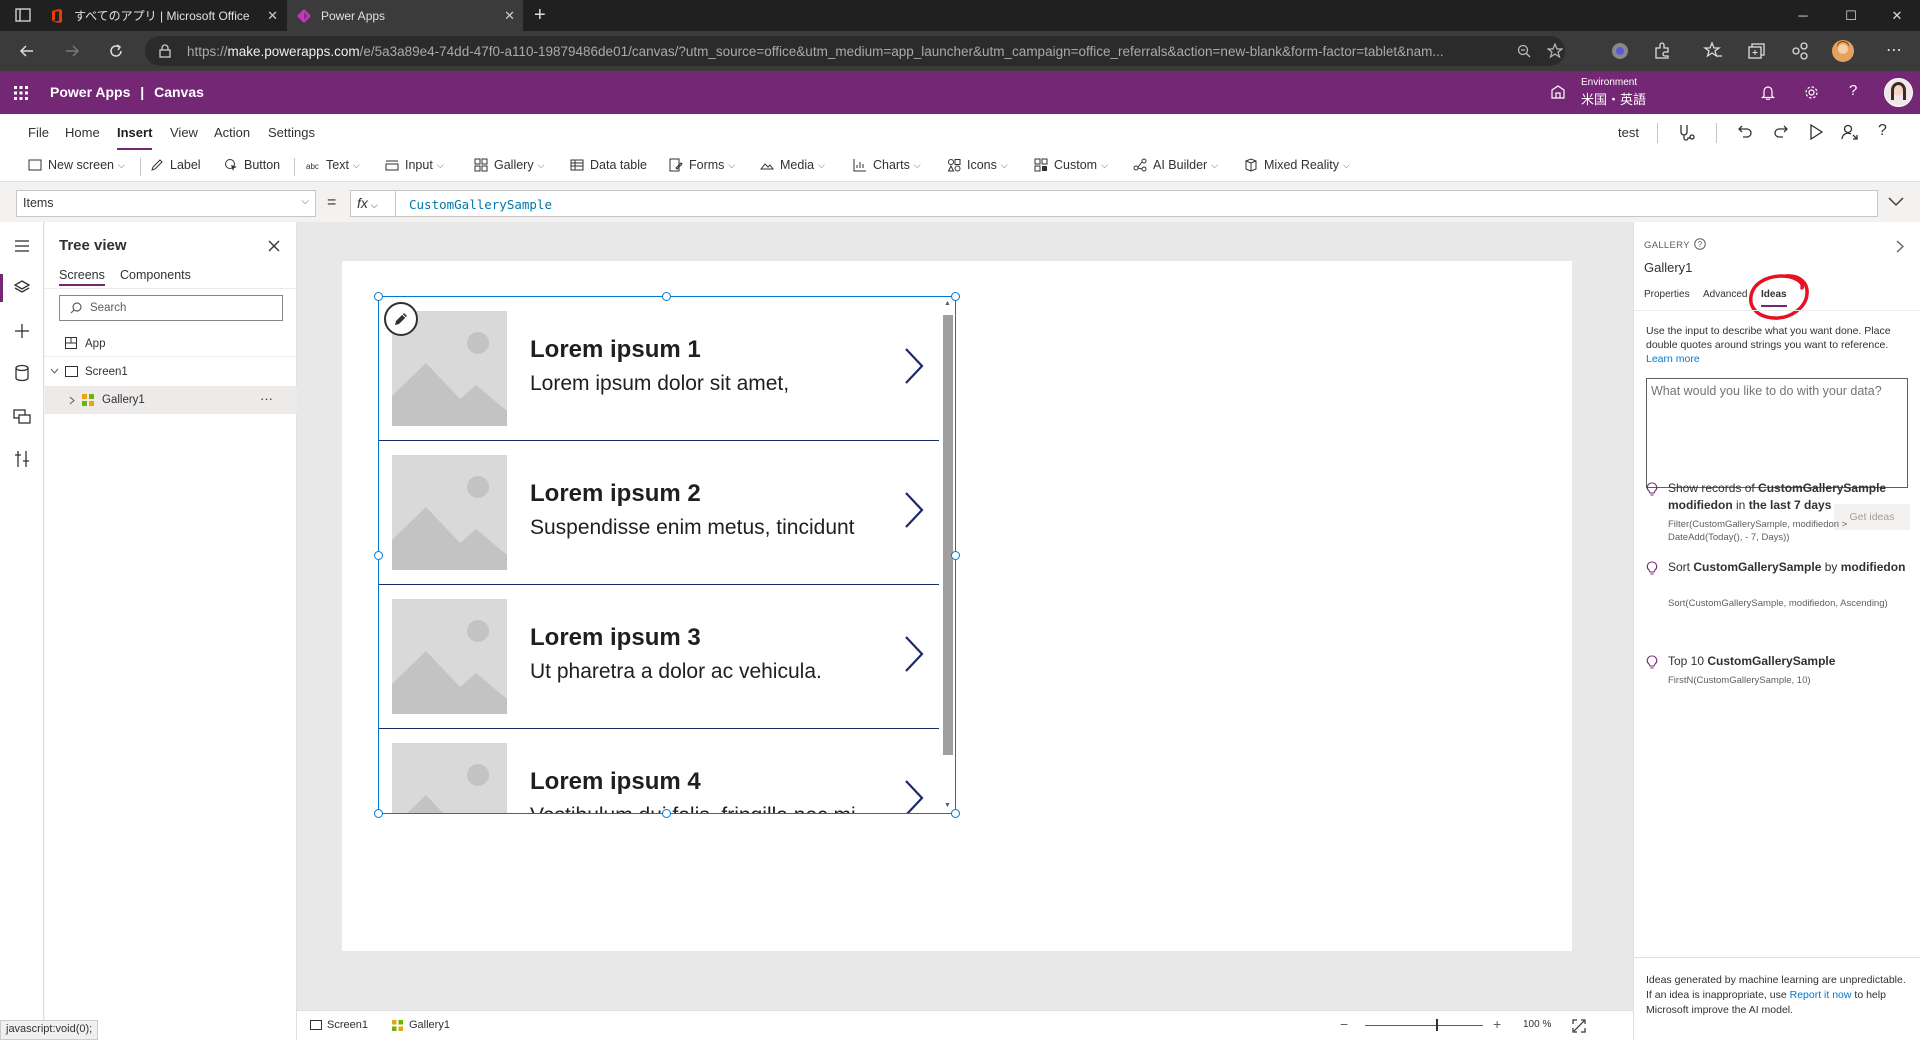 Image resolution: width=1920 pixels, height=1040 pixels. I want to click on help-icon: ?, so click(1853, 90).